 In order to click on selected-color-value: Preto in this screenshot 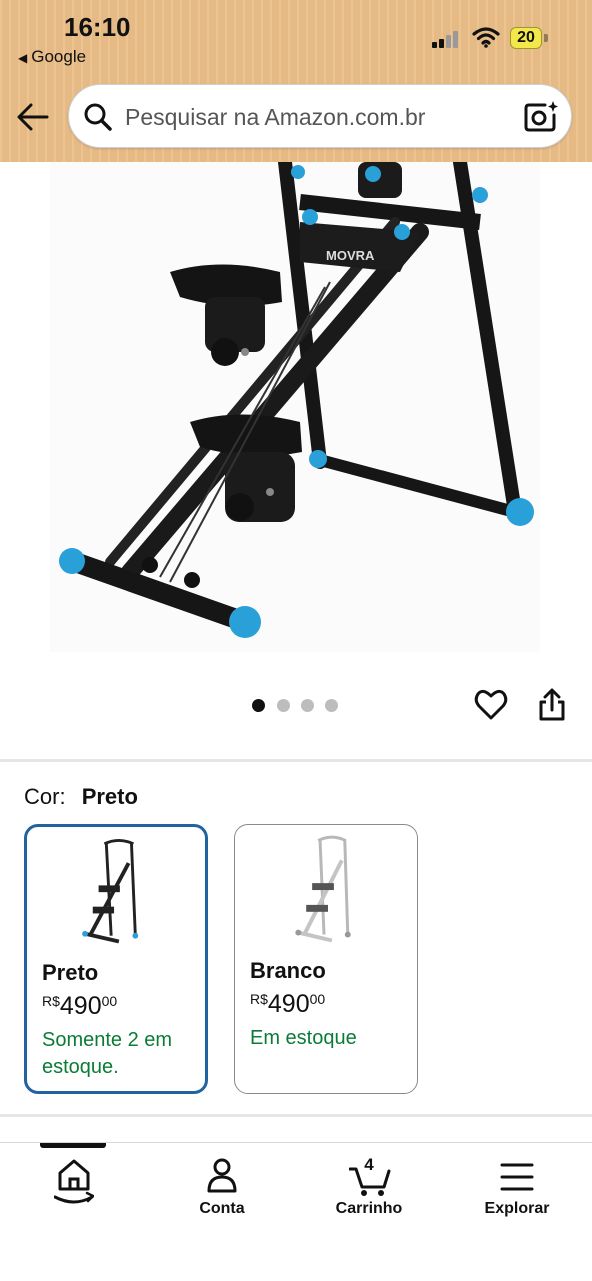, I will do `click(109, 796)`.